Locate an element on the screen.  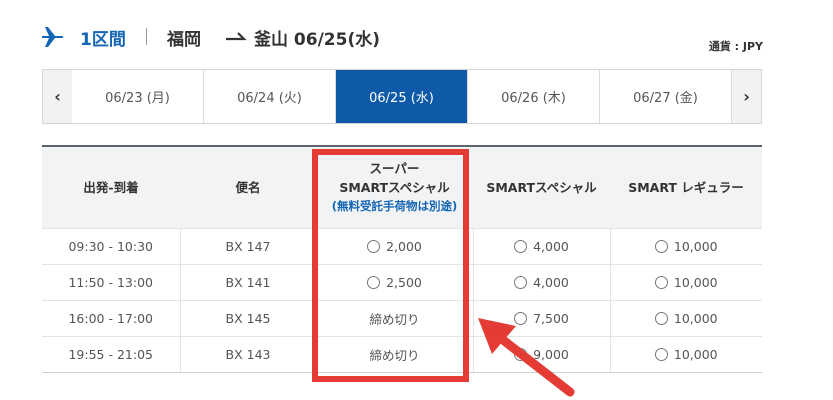
header-separator is located at coordinates (146, 36).